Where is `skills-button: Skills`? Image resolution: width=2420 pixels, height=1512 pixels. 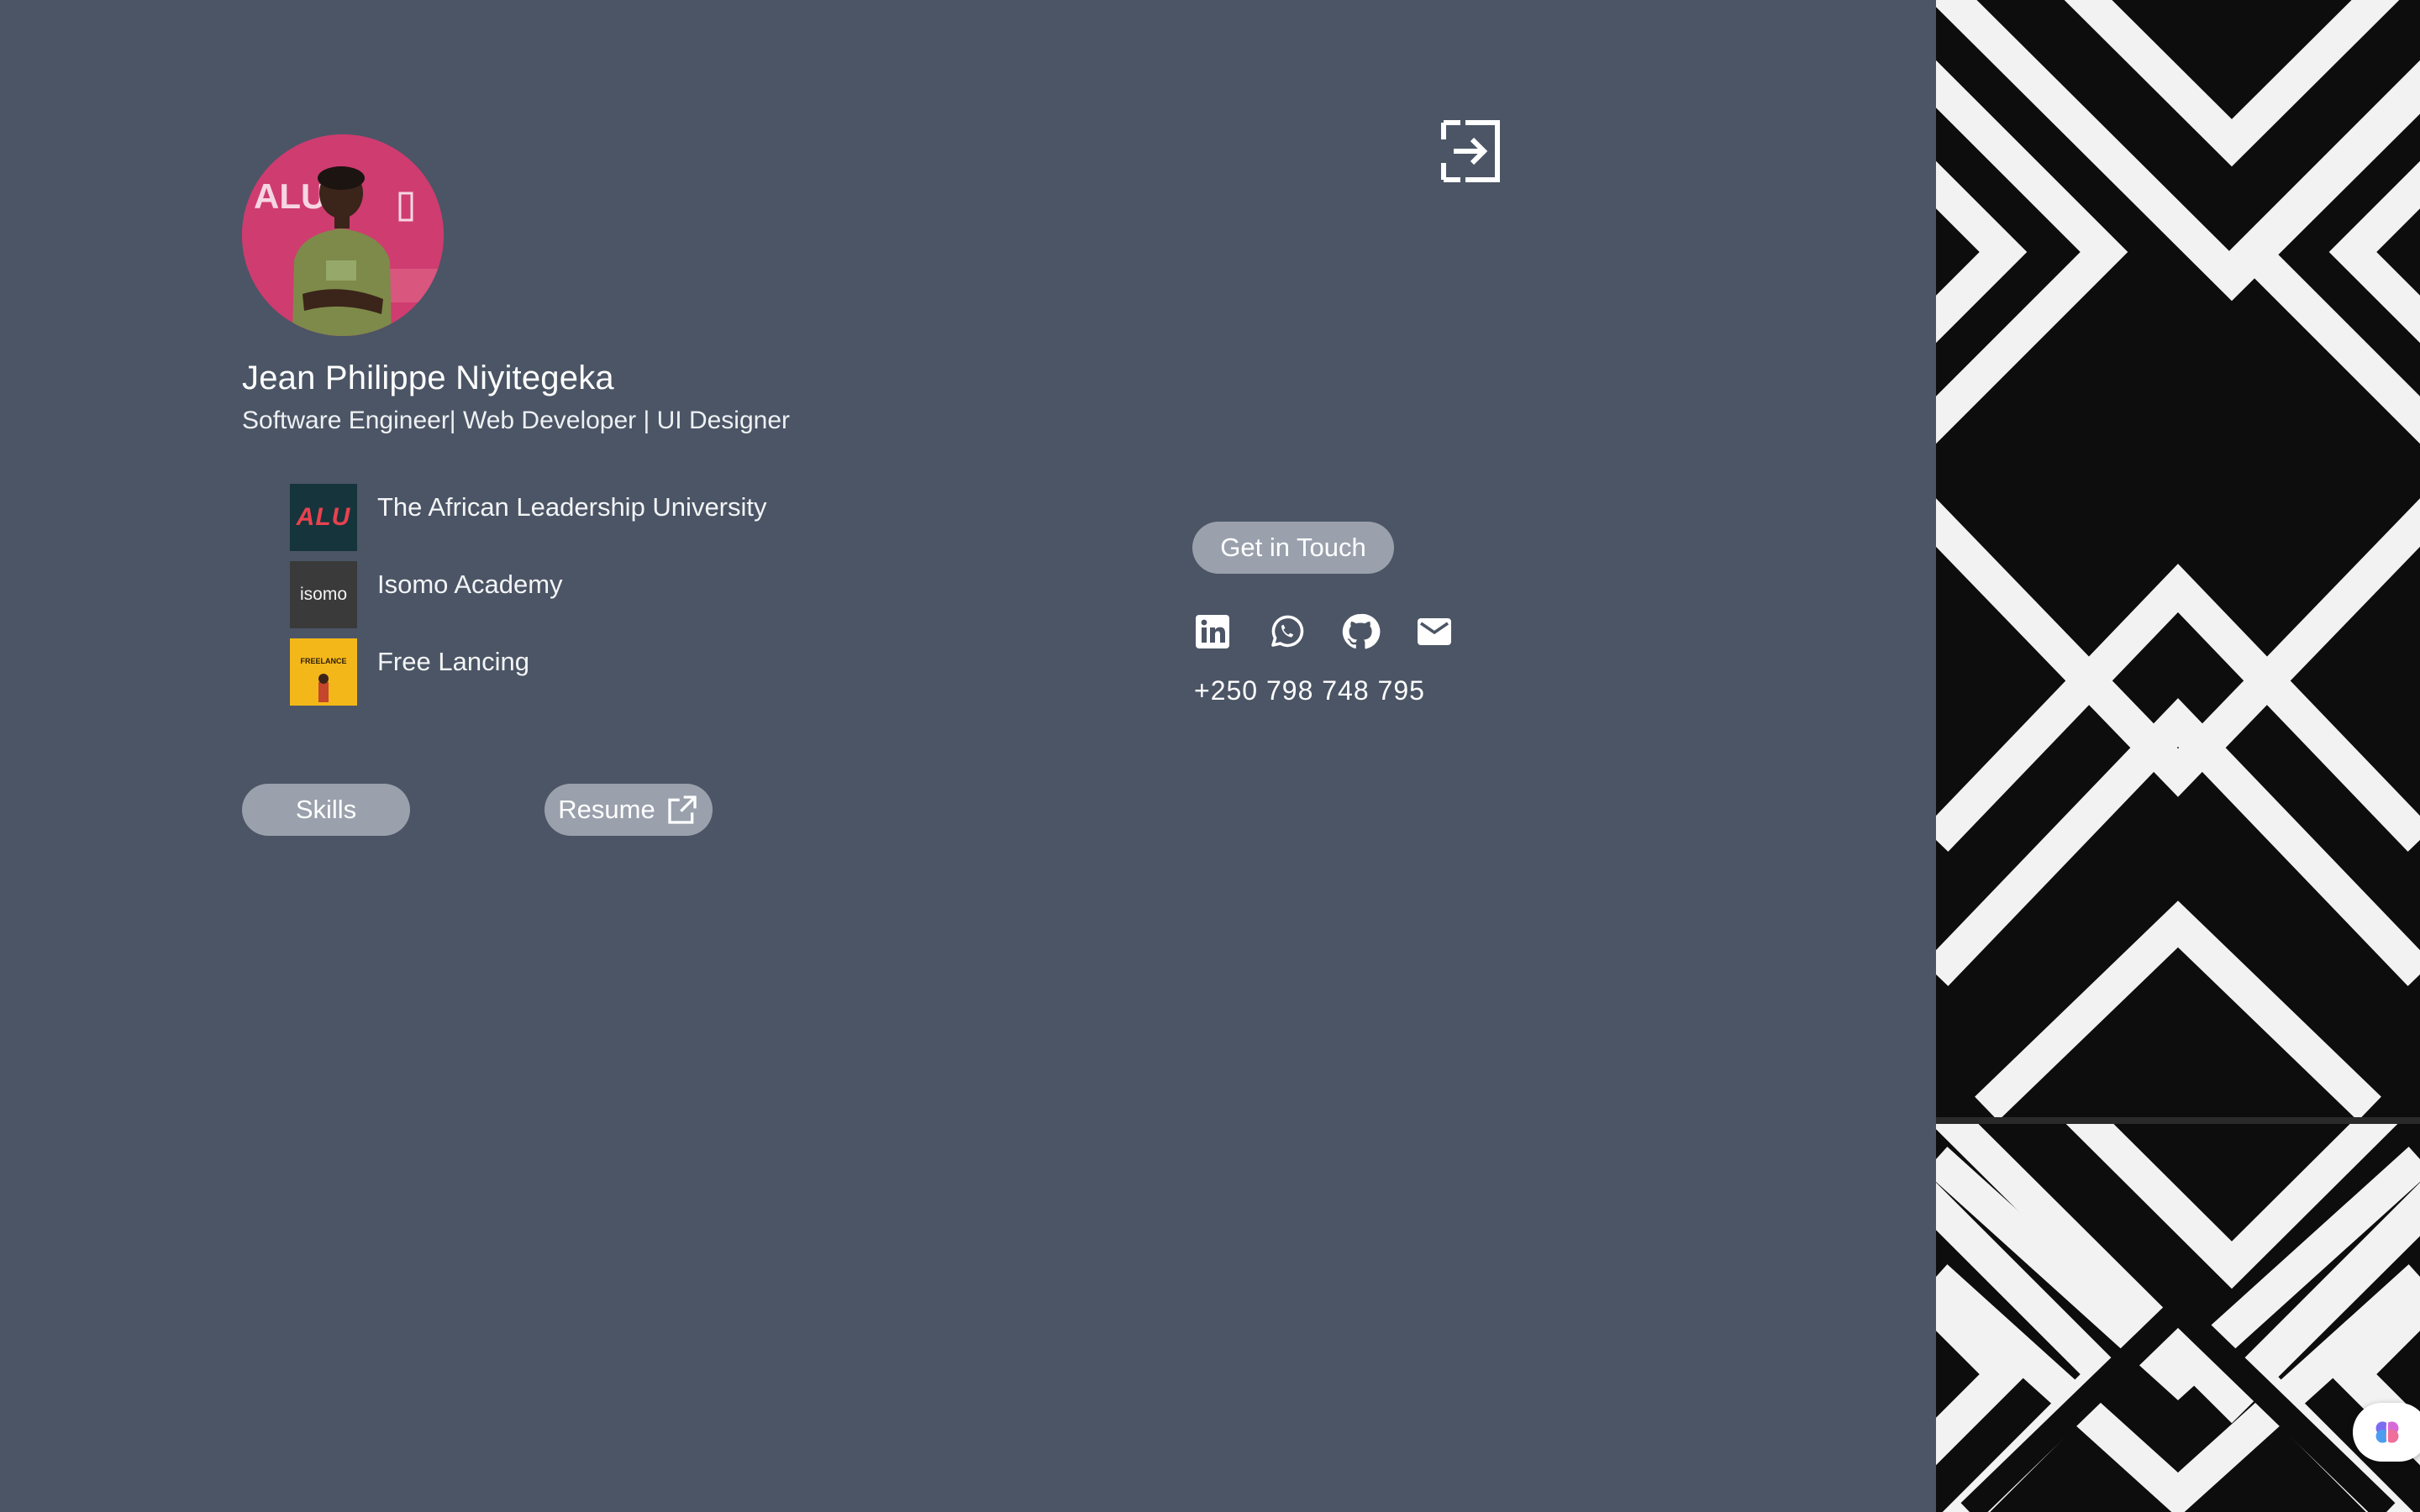
skills-button: Skills is located at coordinates (326, 810).